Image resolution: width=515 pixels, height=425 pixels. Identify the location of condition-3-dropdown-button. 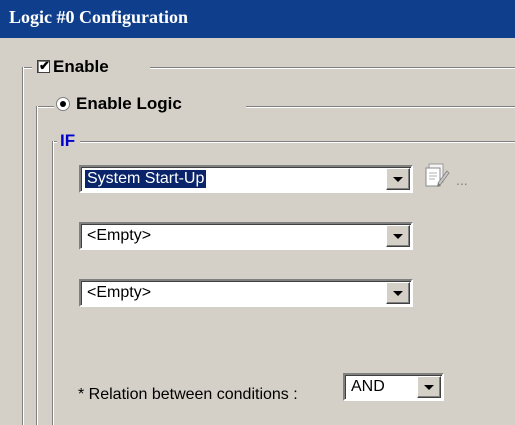
(398, 293).